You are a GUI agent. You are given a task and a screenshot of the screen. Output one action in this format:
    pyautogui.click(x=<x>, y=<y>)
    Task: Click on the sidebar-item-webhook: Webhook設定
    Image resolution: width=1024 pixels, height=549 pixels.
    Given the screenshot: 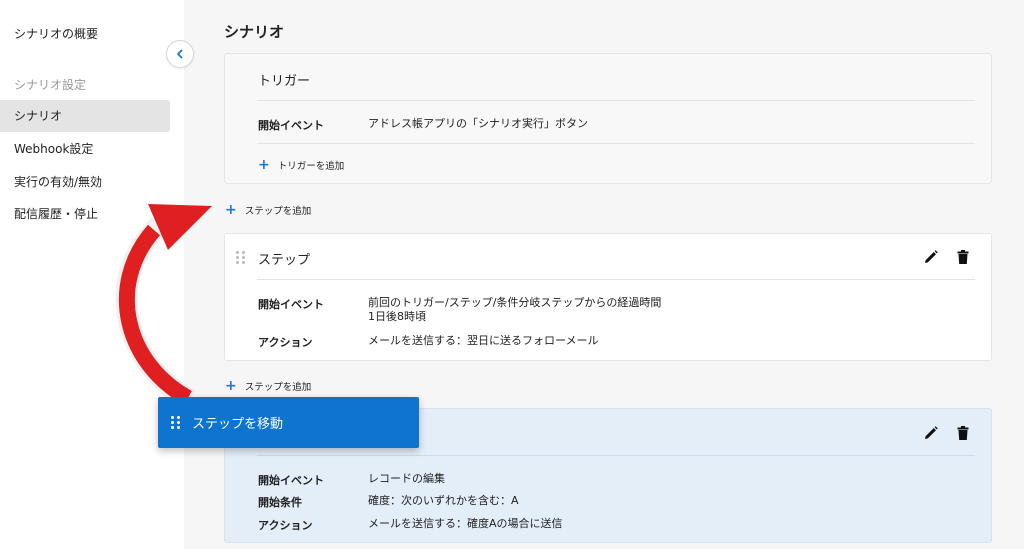 What is the action you would take?
    pyautogui.click(x=85, y=149)
    